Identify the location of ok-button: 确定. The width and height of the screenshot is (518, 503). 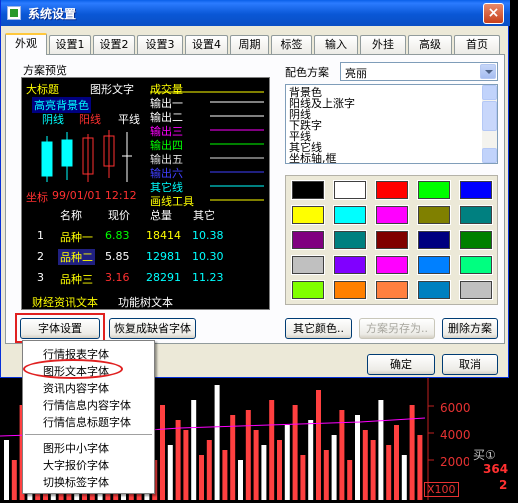
(401, 364).